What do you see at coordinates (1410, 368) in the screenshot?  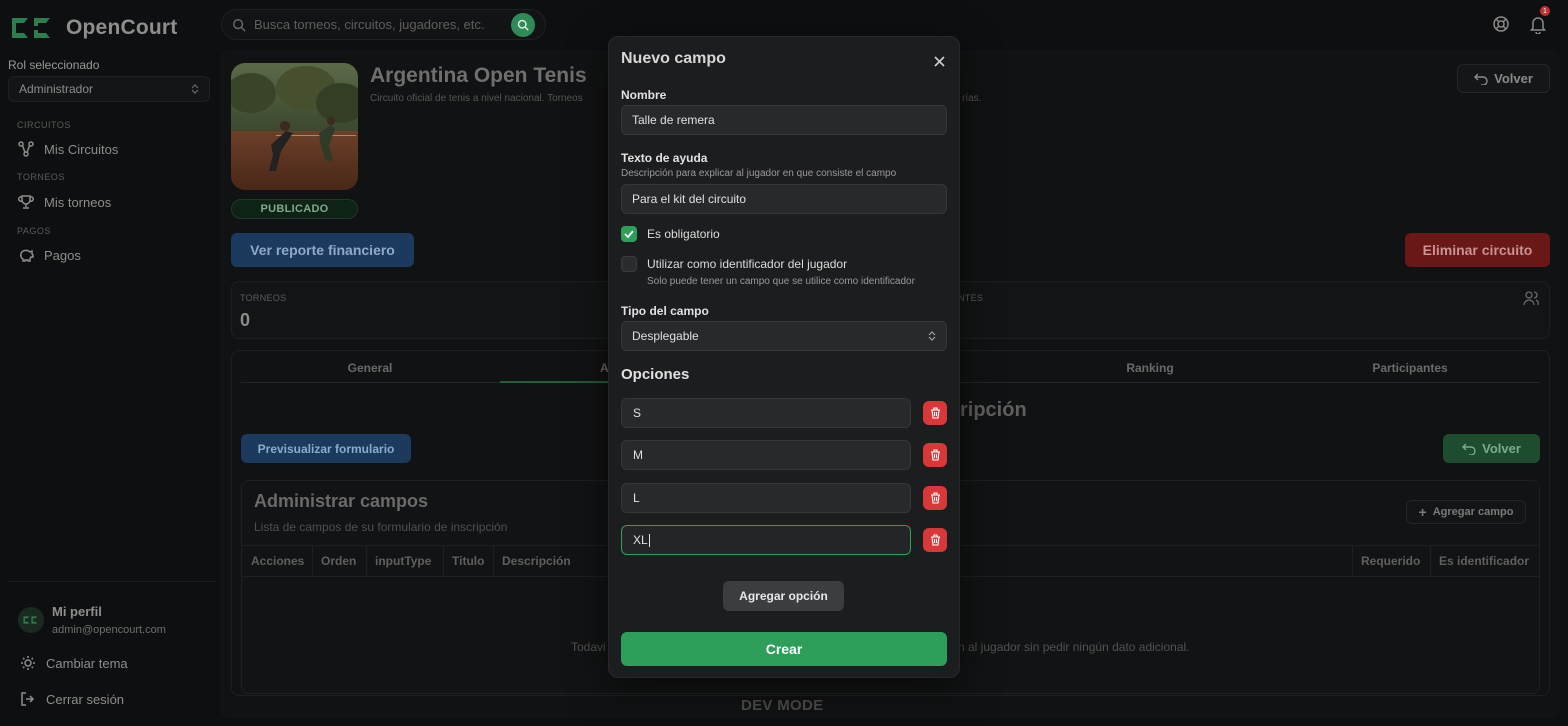 I see `tab-participantes: Participantes` at bounding box center [1410, 368].